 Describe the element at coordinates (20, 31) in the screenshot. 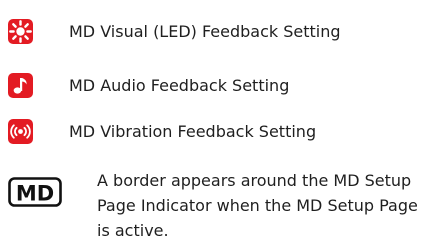

I see `led-icon` at that location.